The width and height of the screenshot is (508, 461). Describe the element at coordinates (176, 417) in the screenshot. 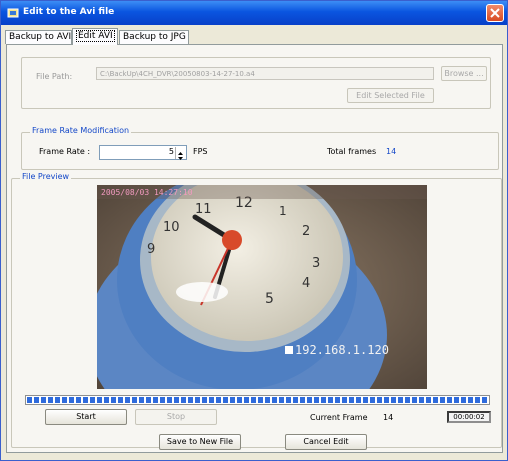

I see `stop-button: Stop` at that location.